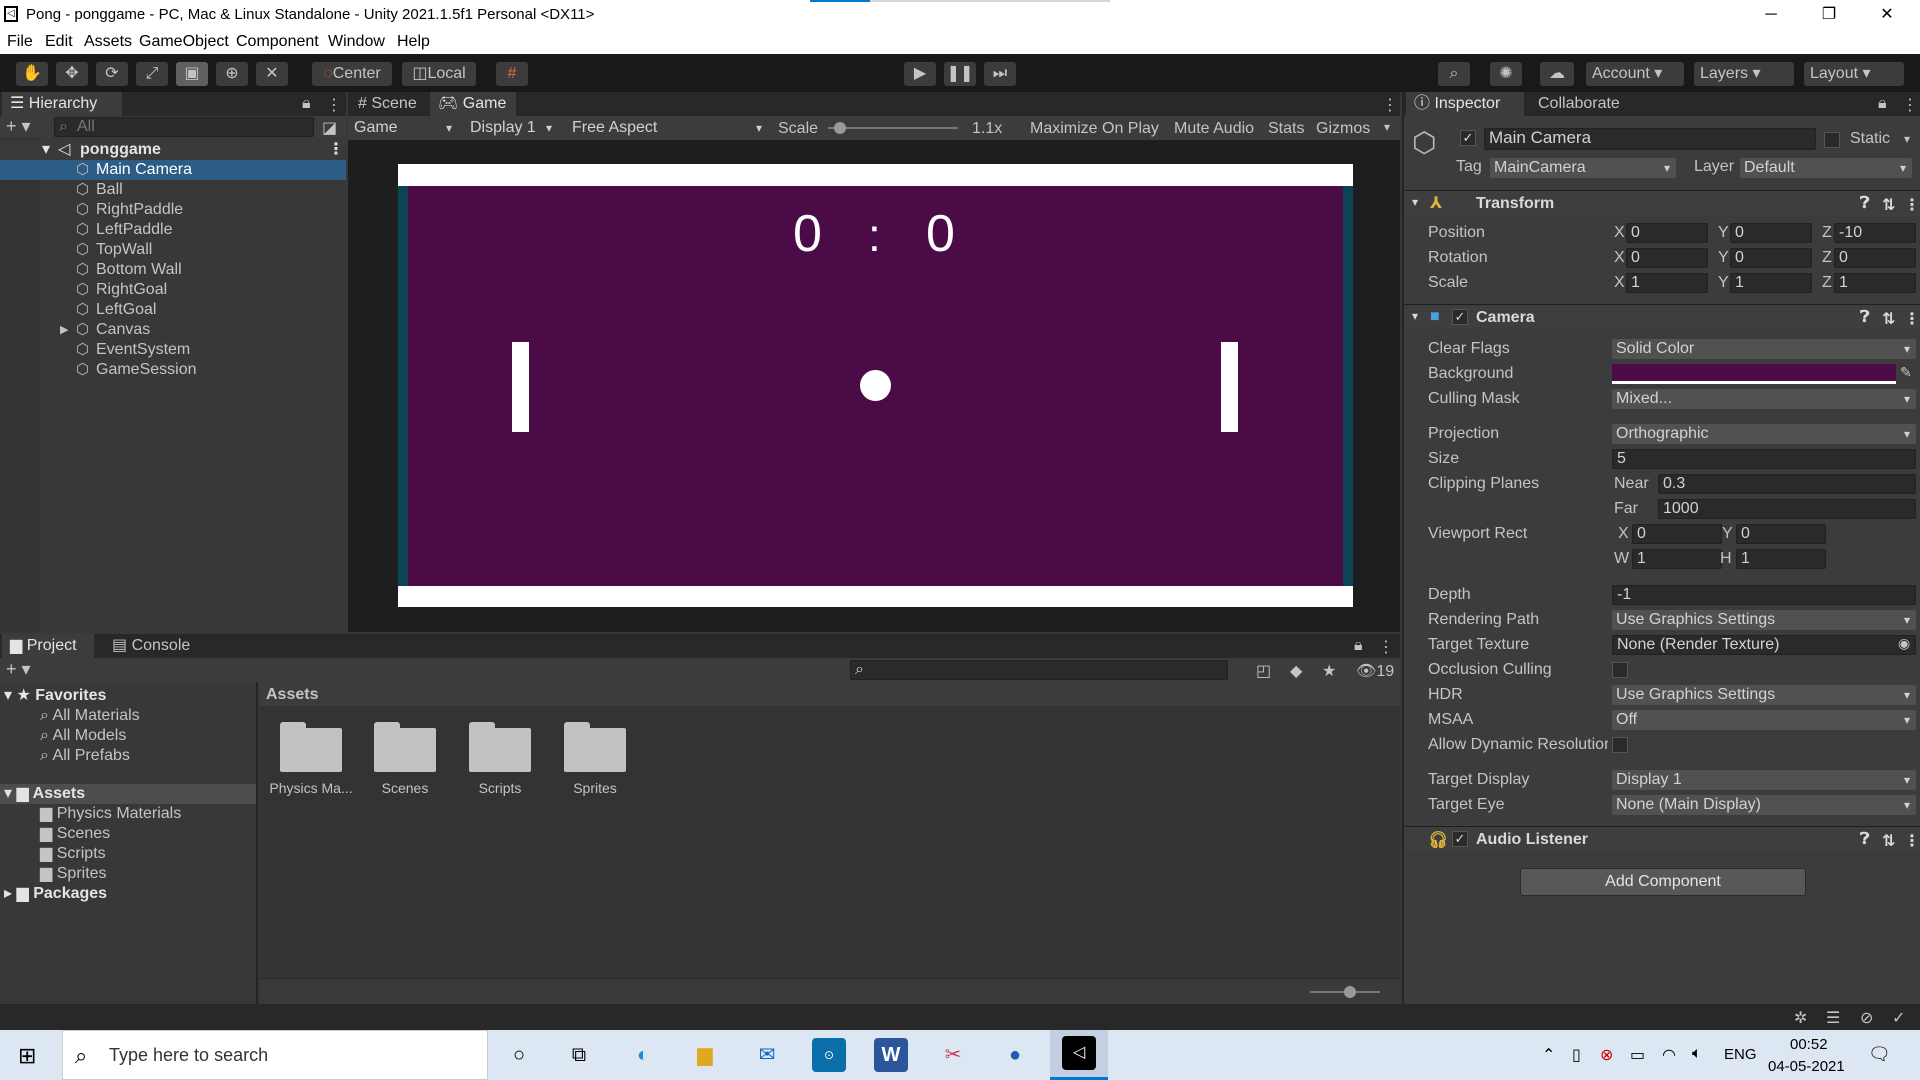 The height and width of the screenshot is (1080, 1920). What do you see at coordinates (173, 330) in the screenshot?
I see `hierarchy-item: ▶ ⬡ Canvas` at bounding box center [173, 330].